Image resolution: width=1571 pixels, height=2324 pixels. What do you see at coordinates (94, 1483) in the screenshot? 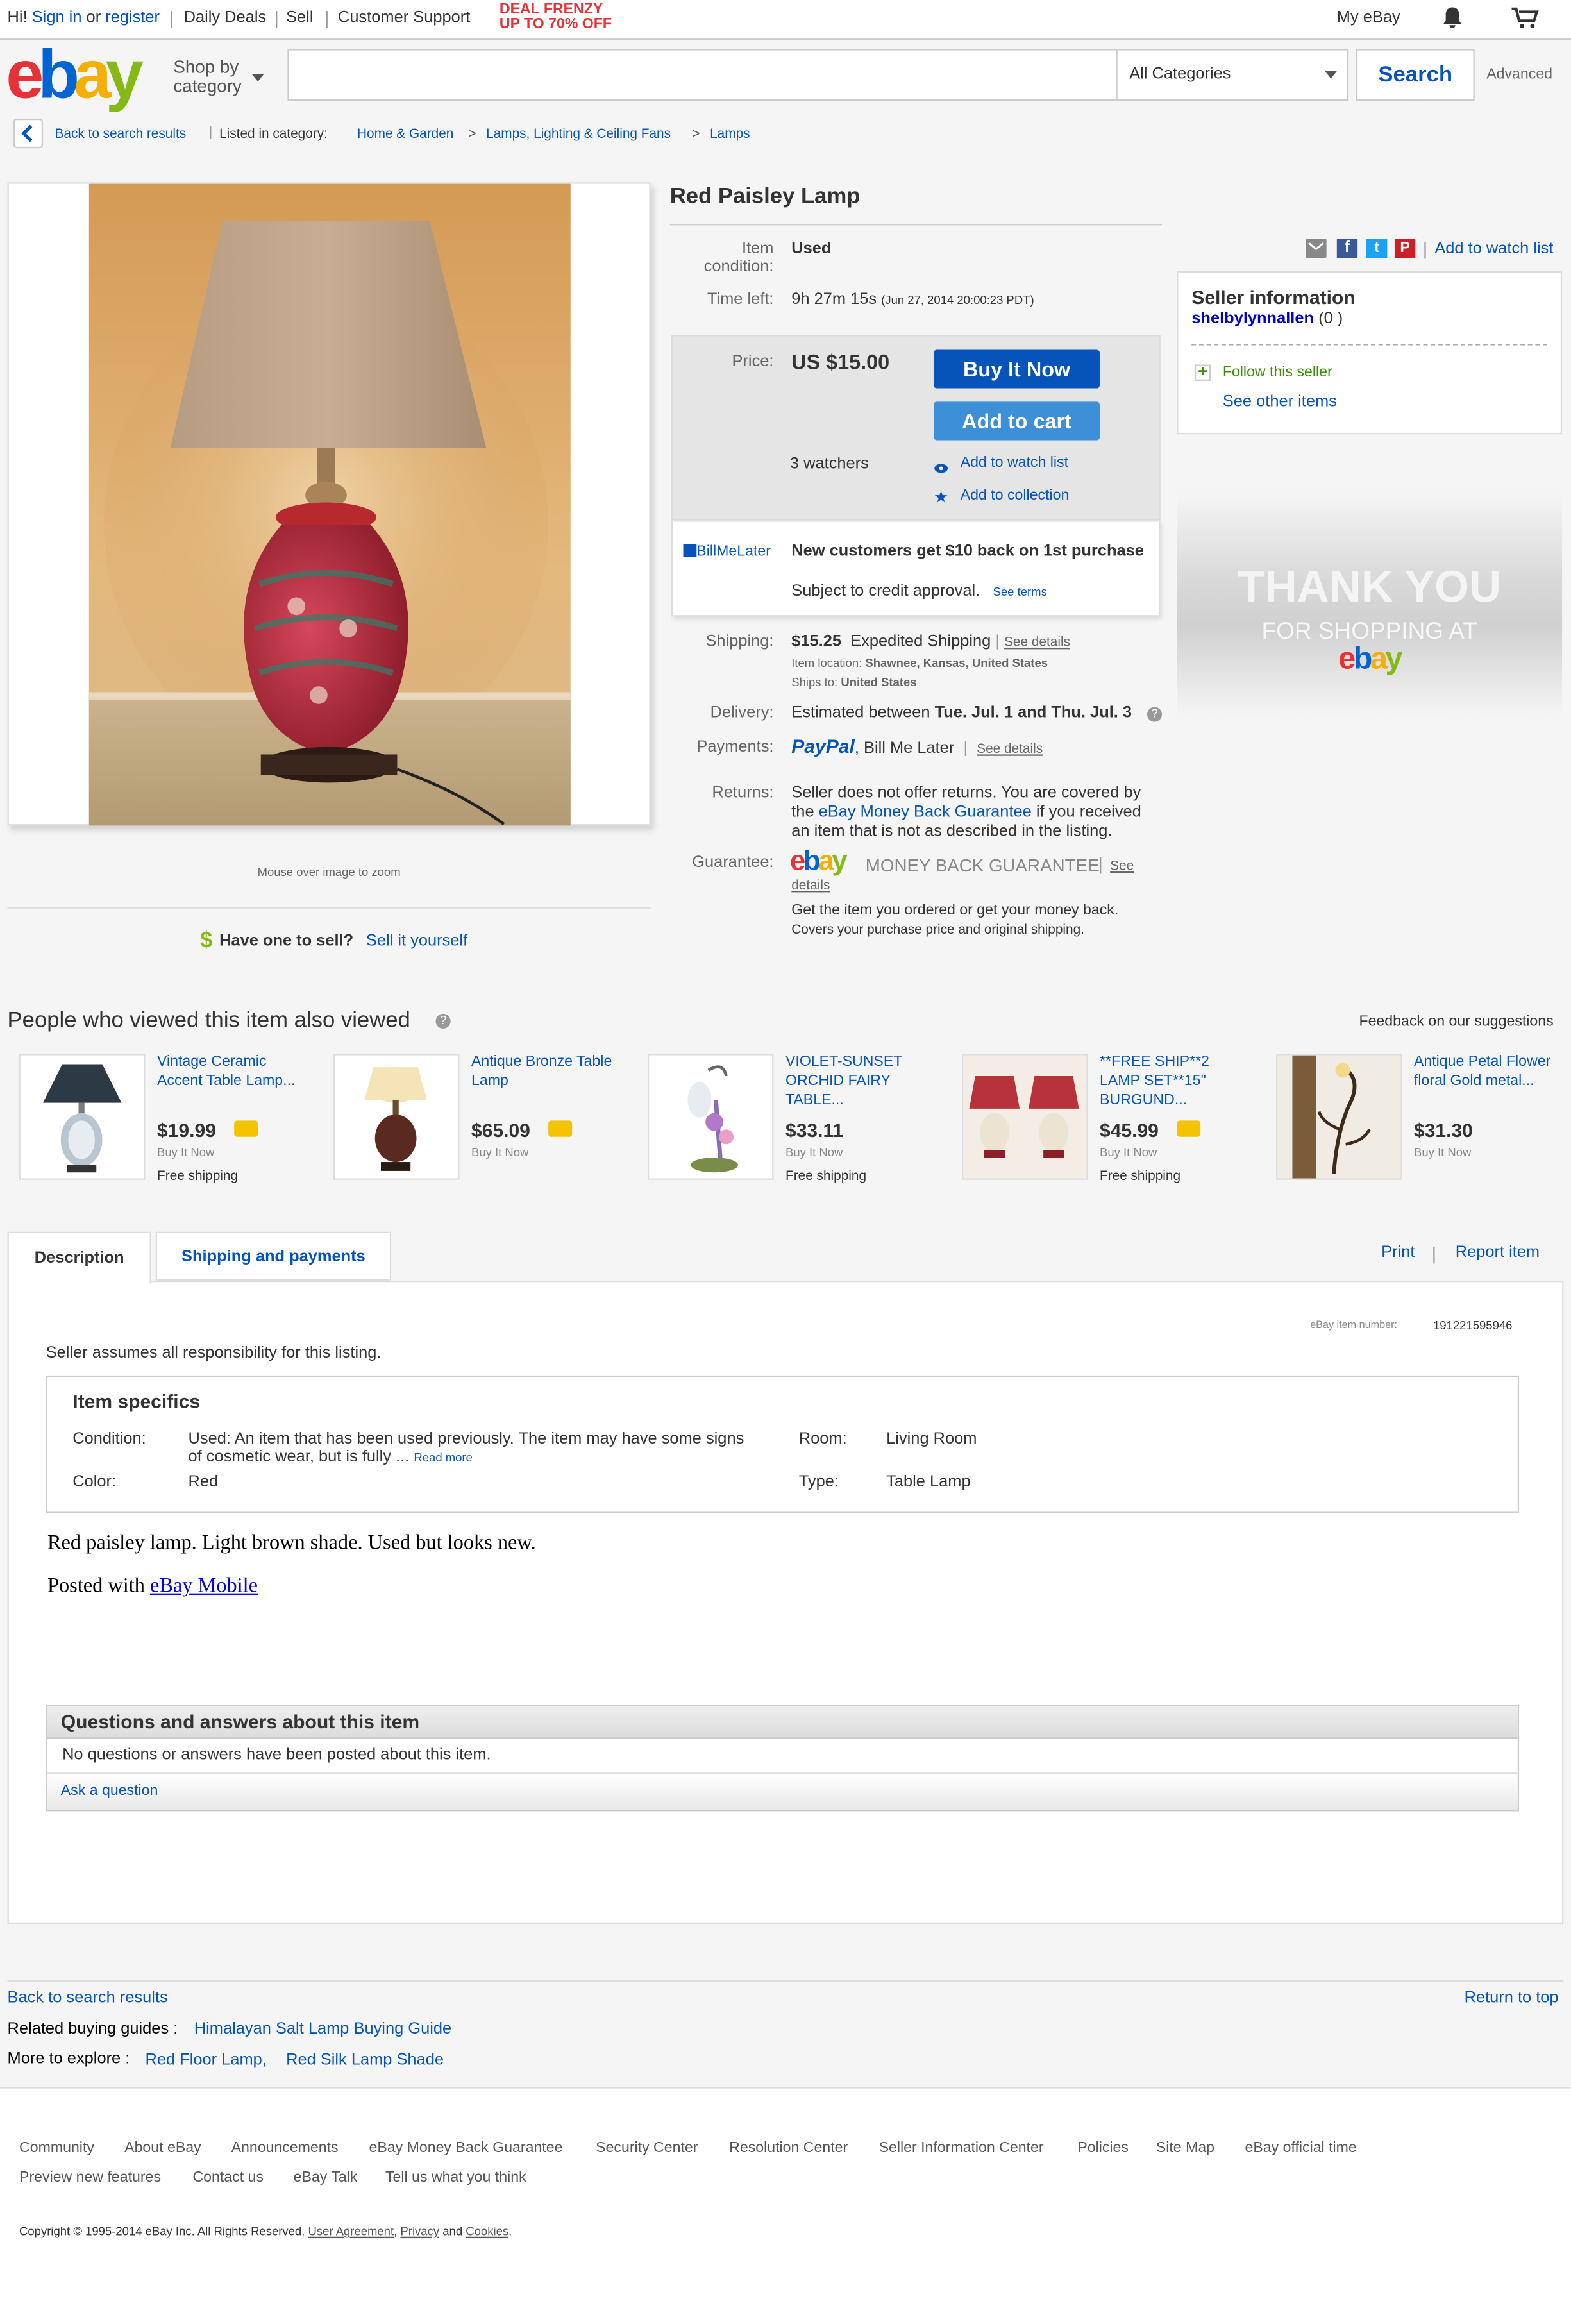
I see `spec-color-label: Color:` at bounding box center [94, 1483].